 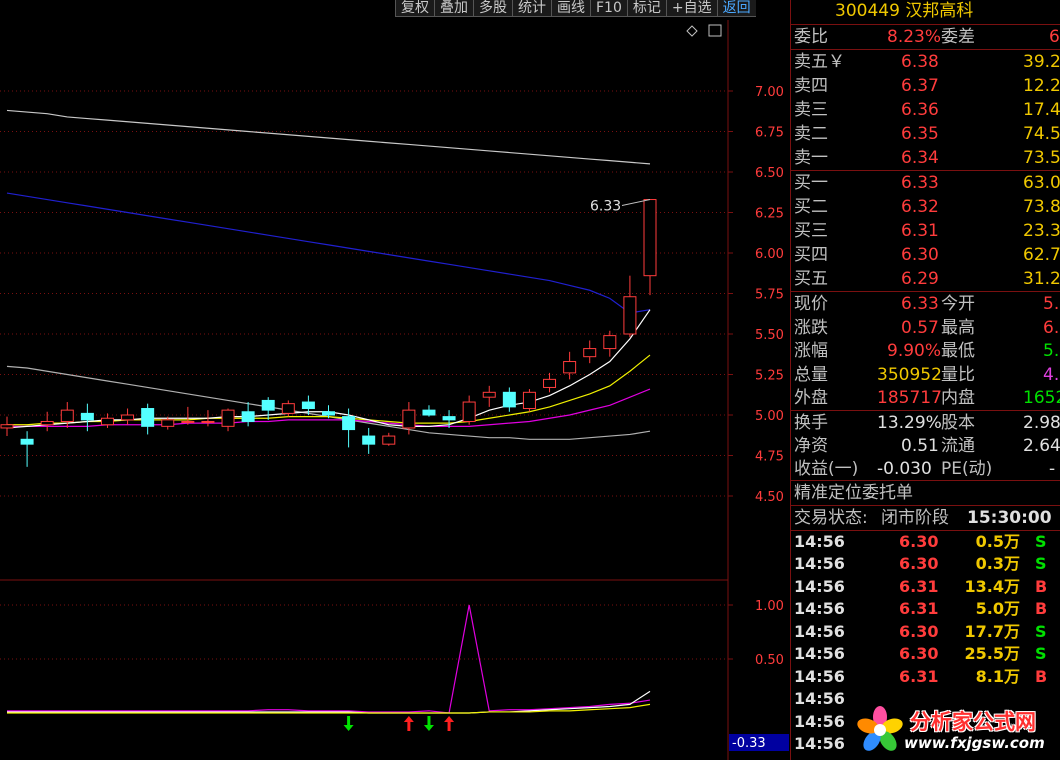 What do you see at coordinates (925, 493) in the screenshot?
I see `precise-order-title-row: 精准定位委托单` at bounding box center [925, 493].